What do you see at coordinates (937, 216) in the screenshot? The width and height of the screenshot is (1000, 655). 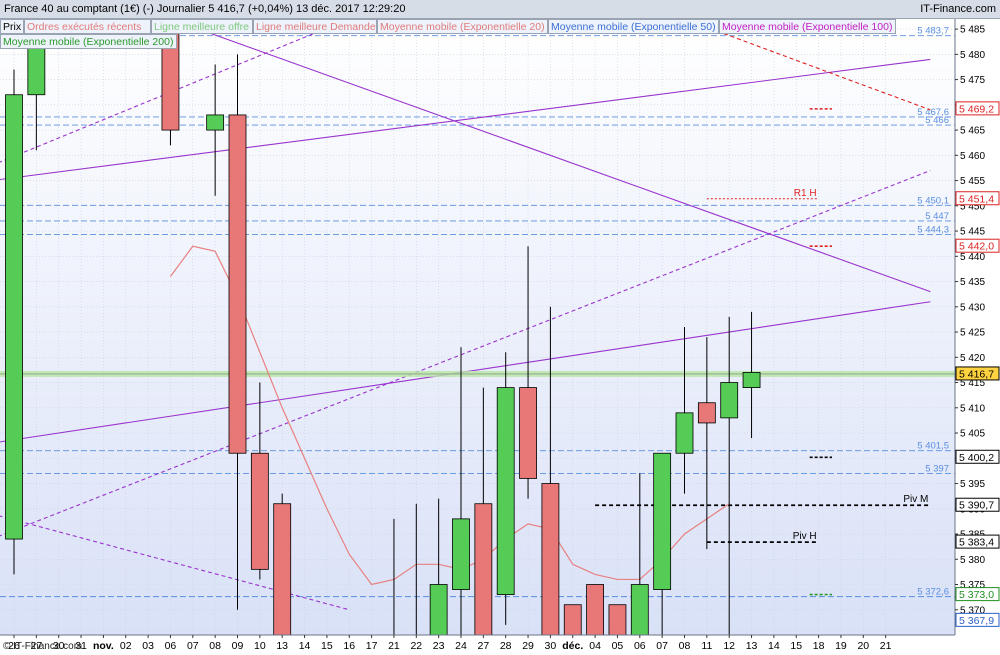 I see `level-label: 5 447` at bounding box center [937, 216].